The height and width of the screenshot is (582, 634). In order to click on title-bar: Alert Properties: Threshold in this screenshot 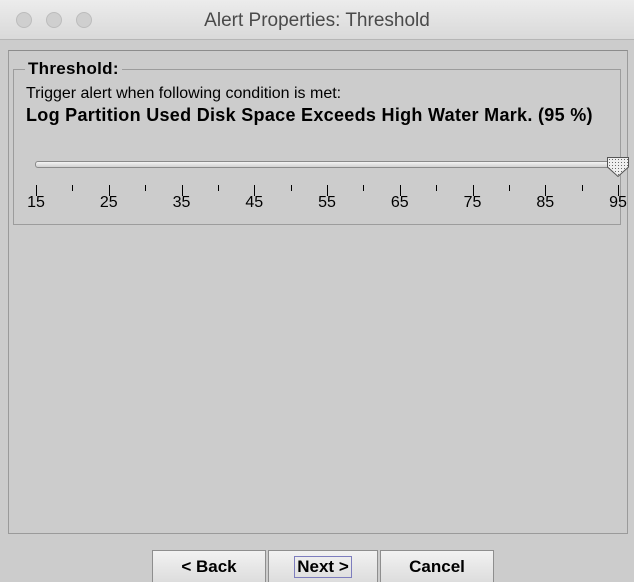, I will do `click(317, 20)`.